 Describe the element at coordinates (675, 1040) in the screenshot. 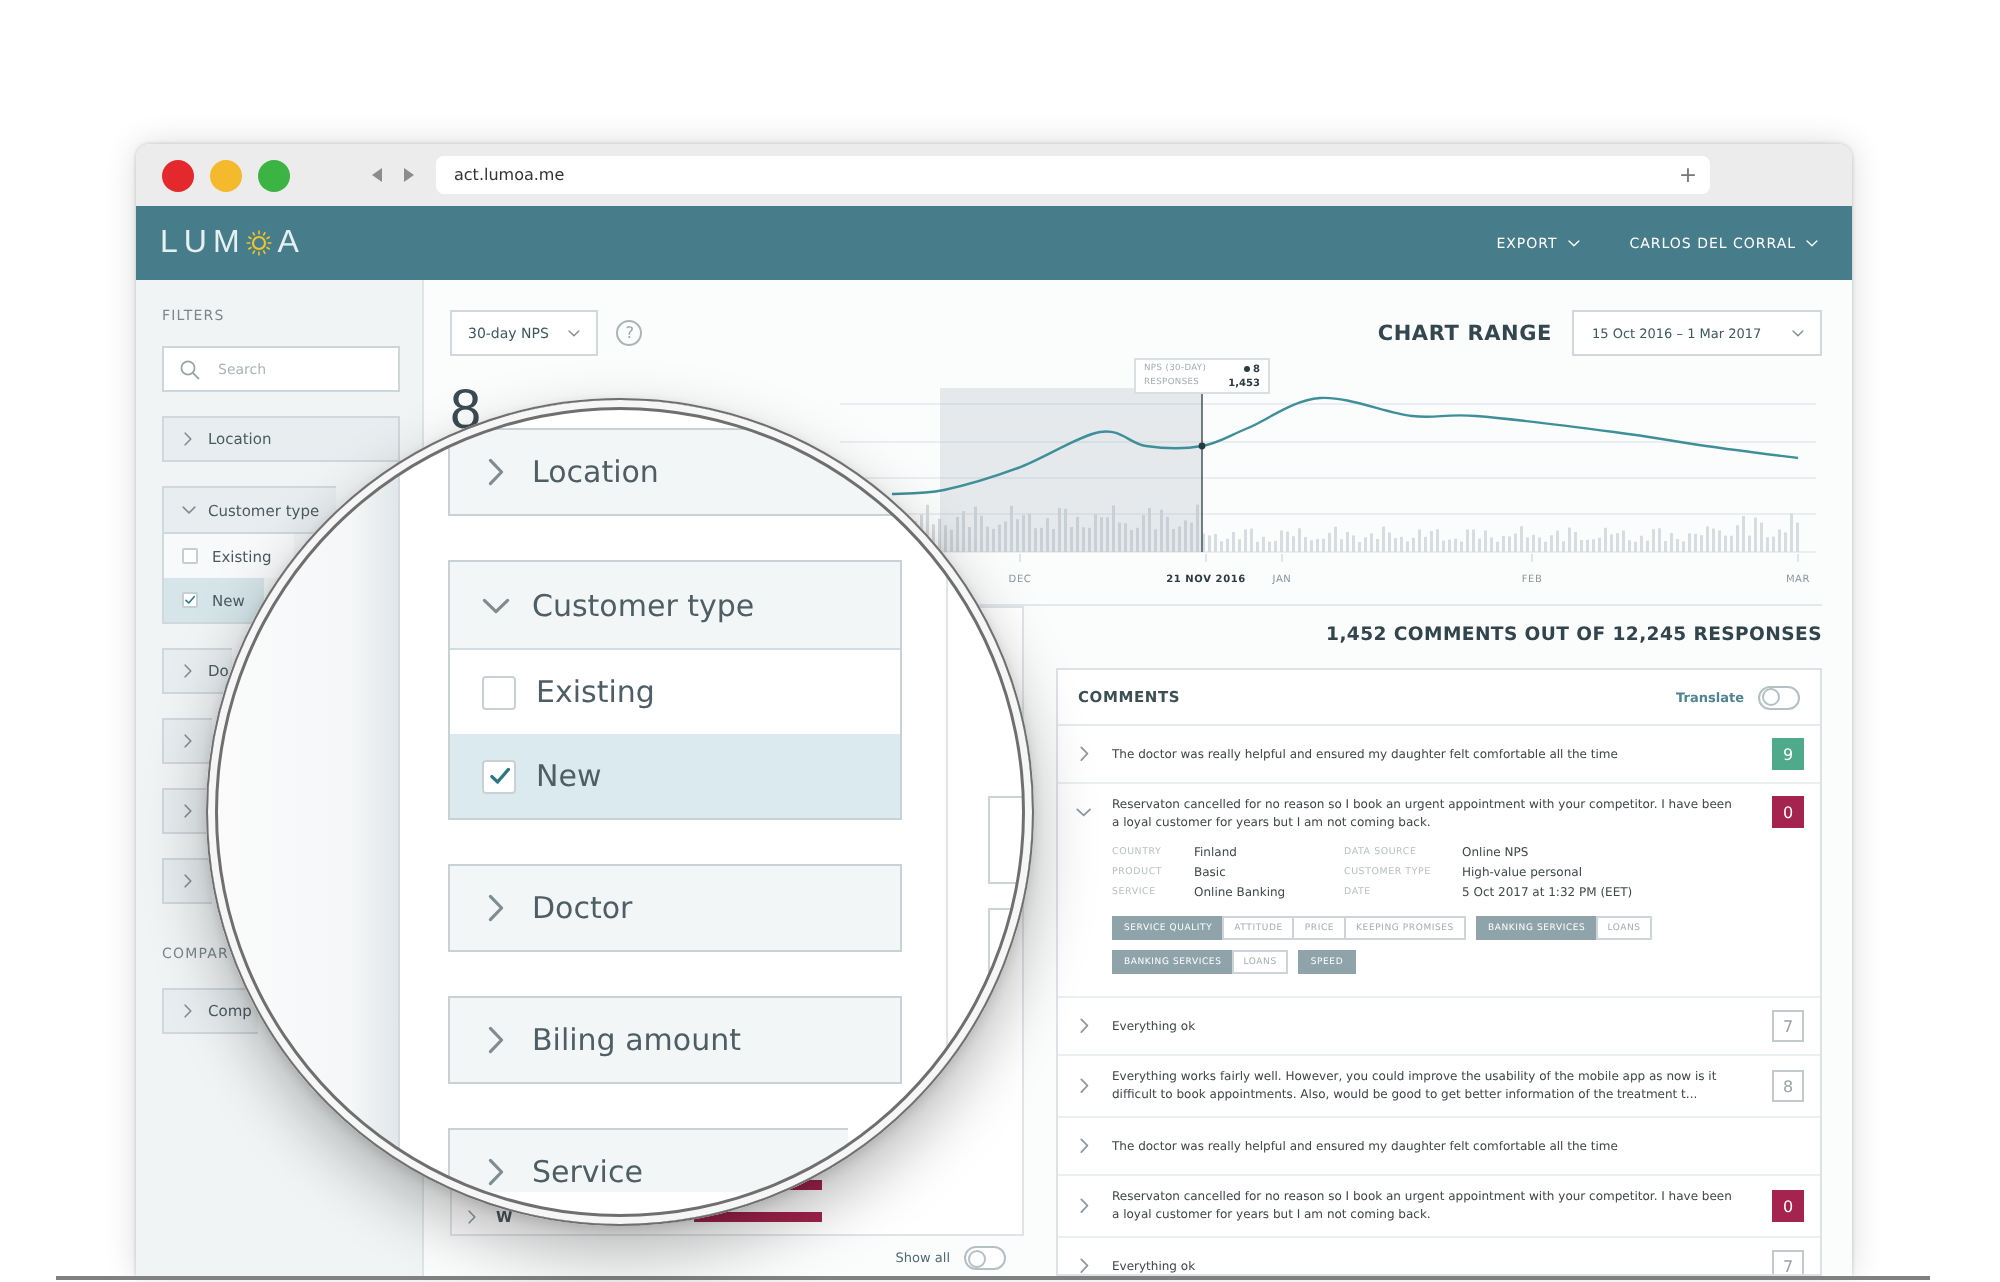

I see `filter-item: Biling amount` at that location.